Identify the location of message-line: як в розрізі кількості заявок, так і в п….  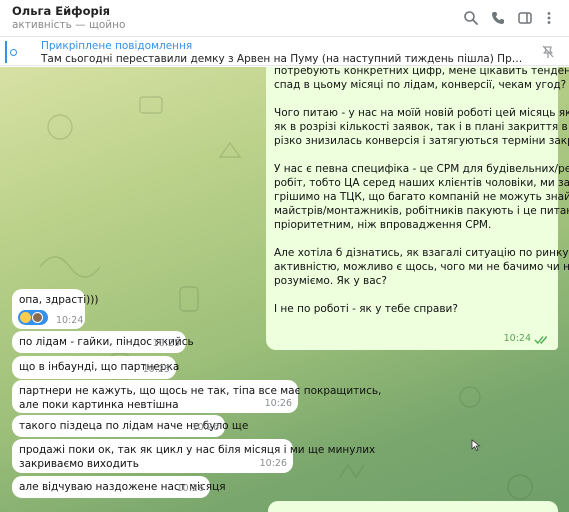
(421, 127).